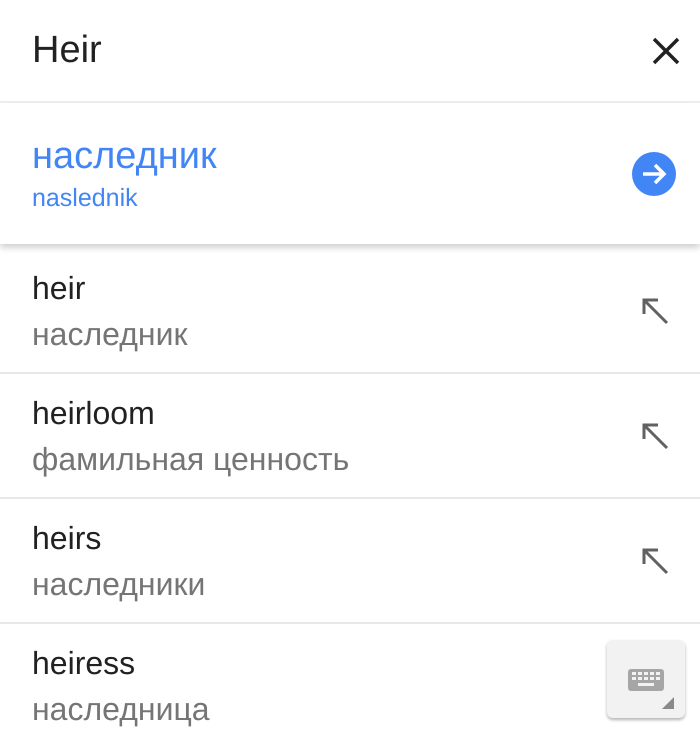 The width and height of the screenshot is (700, 733). What do you see at coordinates (67, 538) in the screenshot?
I see `suggestion-word: heirs` at bounding box center [67, 538].